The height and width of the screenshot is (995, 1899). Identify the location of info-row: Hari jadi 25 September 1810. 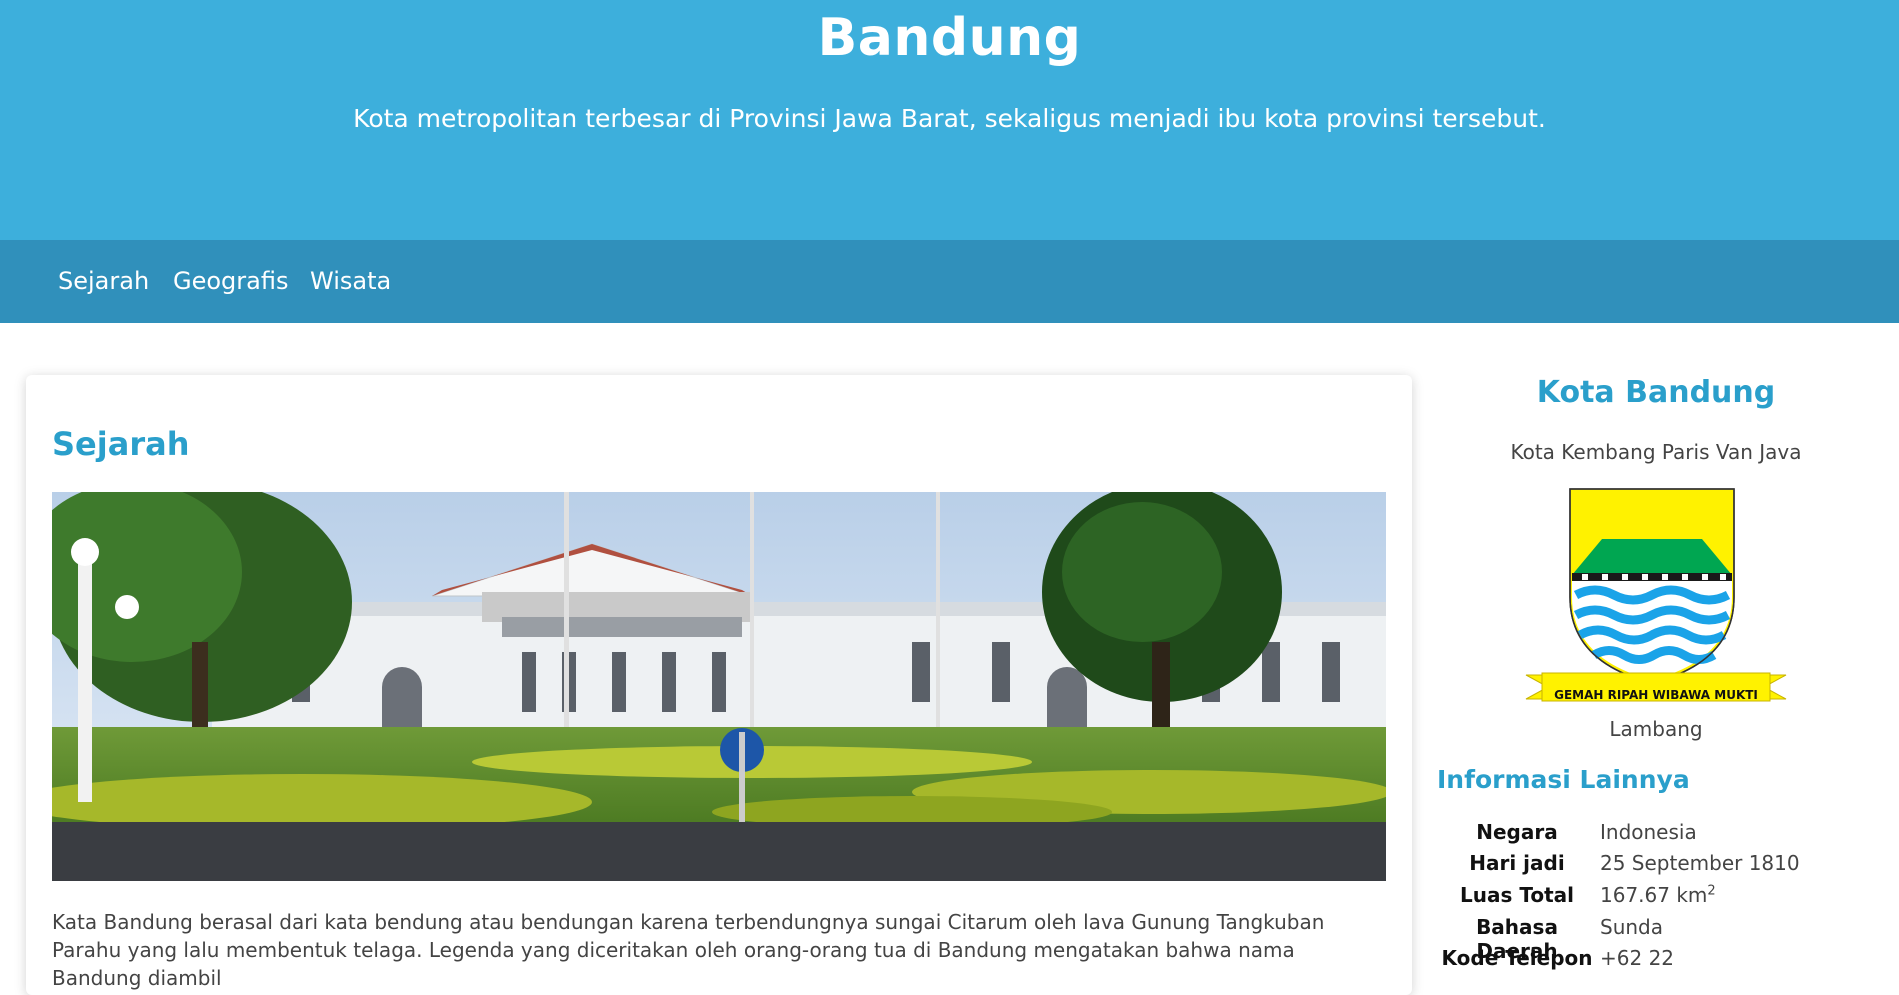
(1656, 866).